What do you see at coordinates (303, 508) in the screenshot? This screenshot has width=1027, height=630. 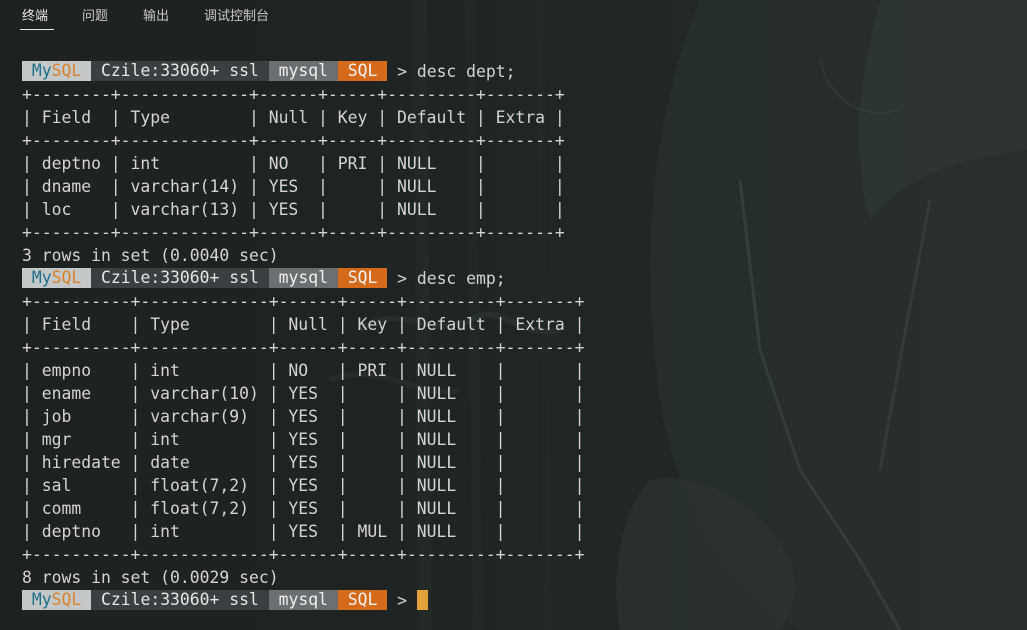 I see `output-line: | comm | float(7,2) | YES | | NULL | |` at bounding box center [303, 508].